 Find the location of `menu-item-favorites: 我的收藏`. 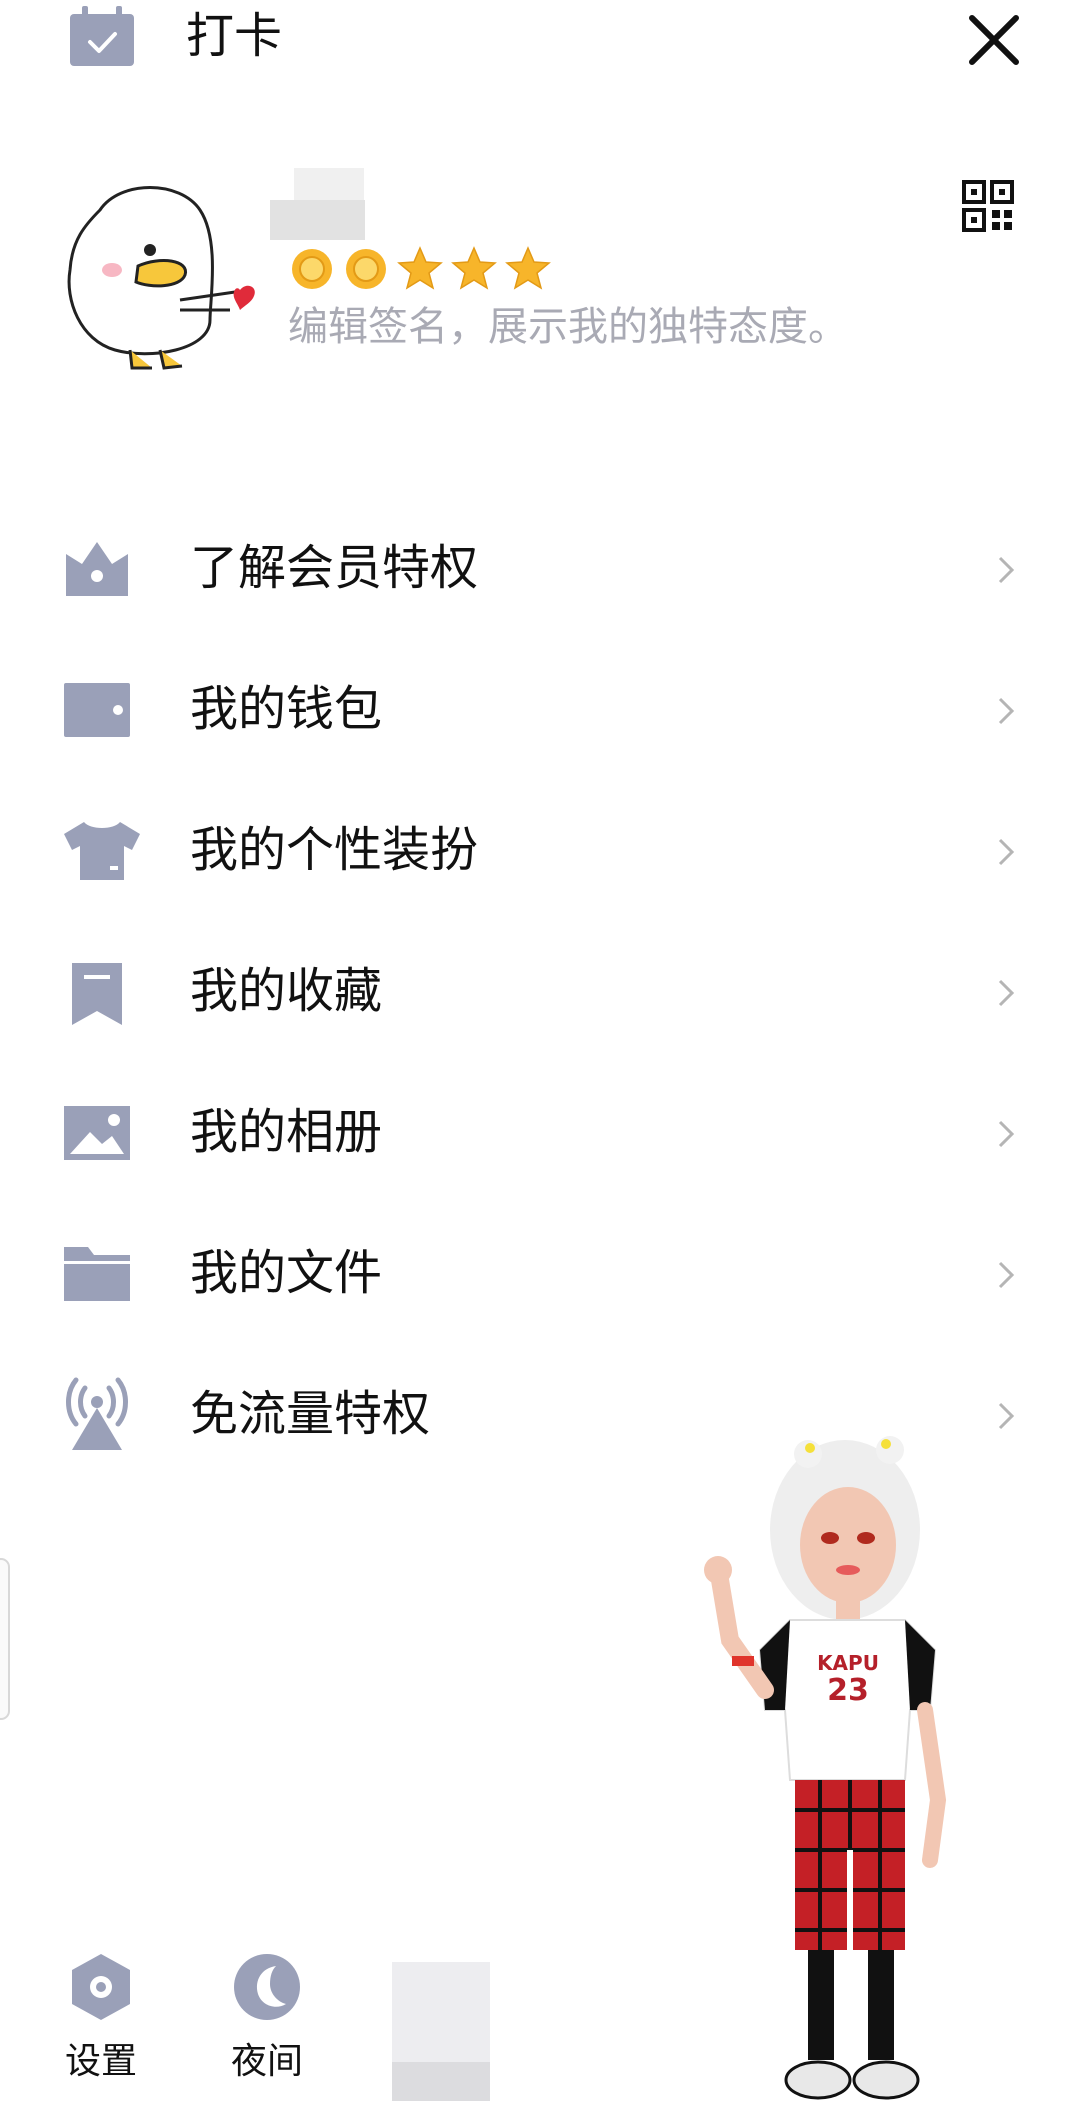

menu-item-favorites: 我的收藏 is located at coordinates (540, 991).